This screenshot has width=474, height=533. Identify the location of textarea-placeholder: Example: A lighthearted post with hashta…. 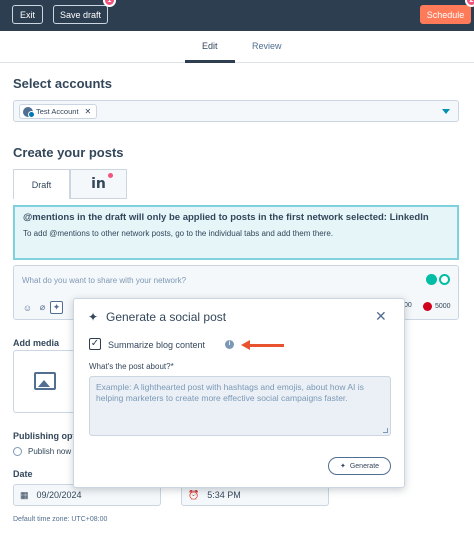
(230, 392).